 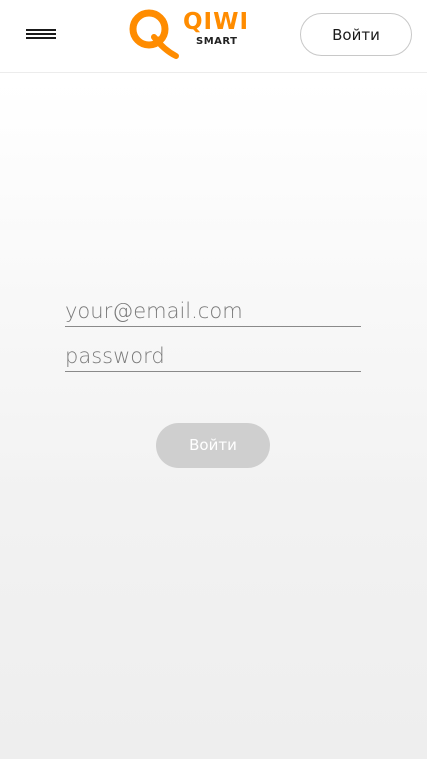 What do you see at coordinates (213, 312) in the screenshot?
I see `email-field` at bounding box center [213, 312].